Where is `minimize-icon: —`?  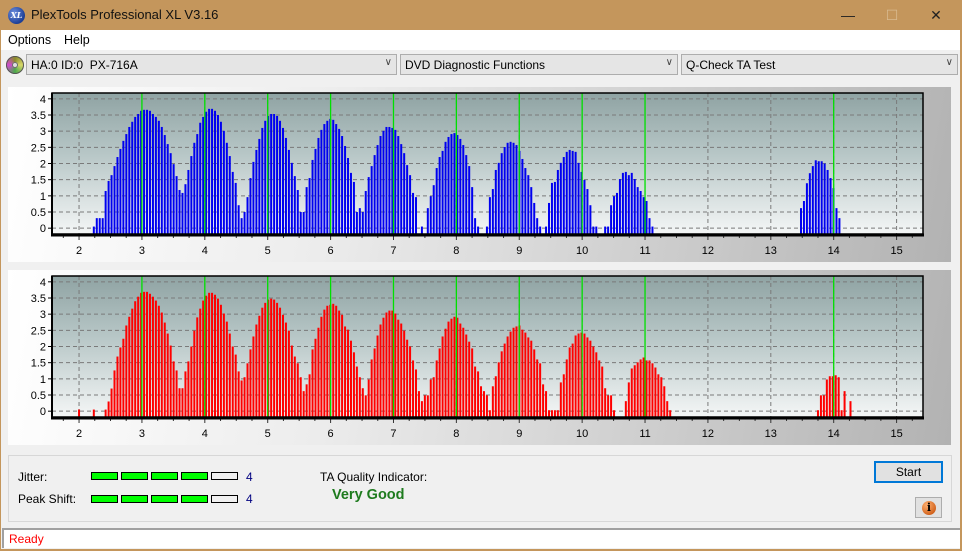 minimize-icon: — is located at coordinates (848, 15).